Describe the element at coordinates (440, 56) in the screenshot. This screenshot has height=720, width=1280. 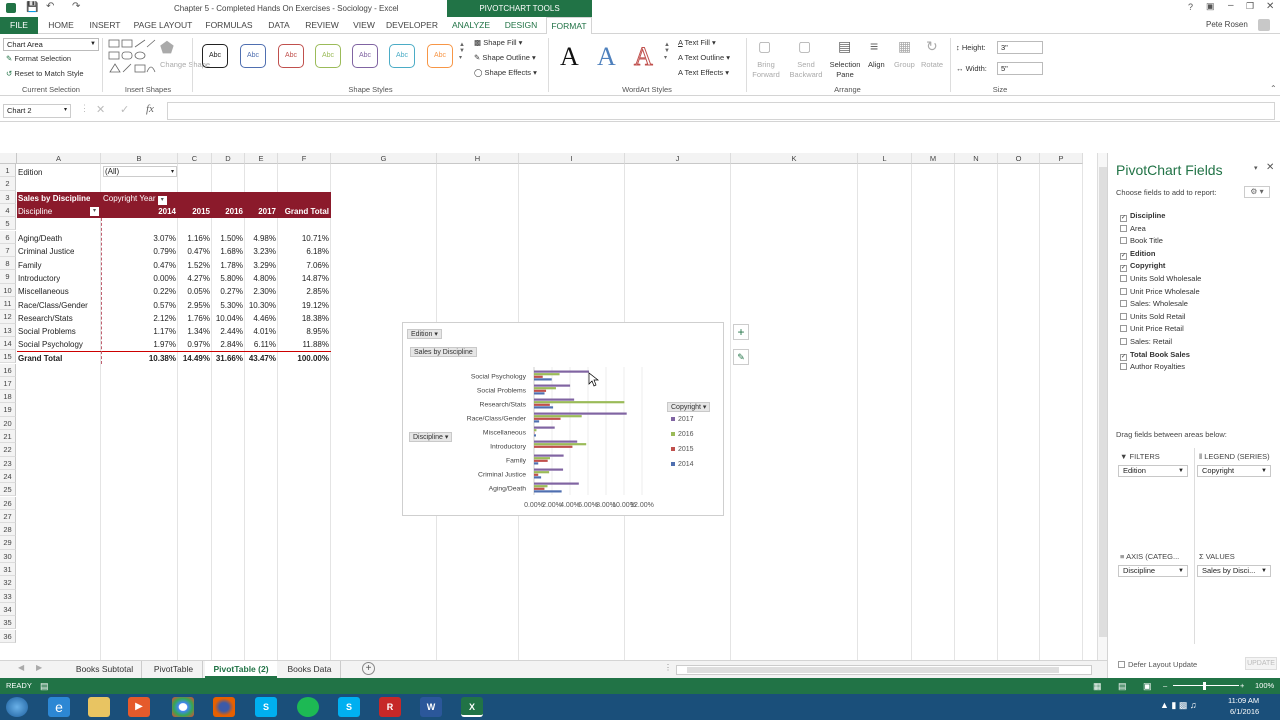
I see `shape-style-orange: Abc` at that location.